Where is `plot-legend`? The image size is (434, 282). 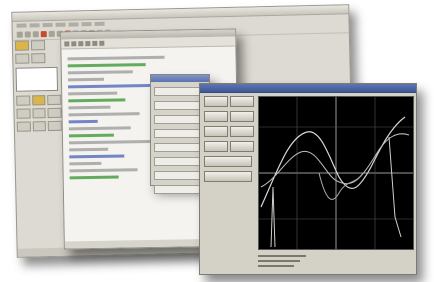
plot-legend is located at coordinates (288, 261).